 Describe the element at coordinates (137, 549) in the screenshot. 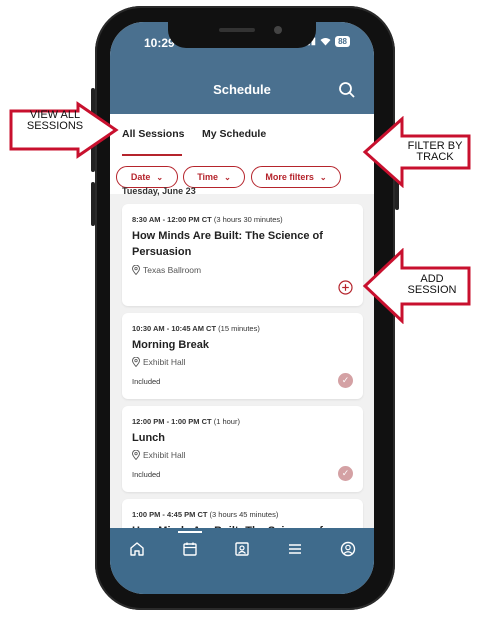

I see `home-icon` at that location.